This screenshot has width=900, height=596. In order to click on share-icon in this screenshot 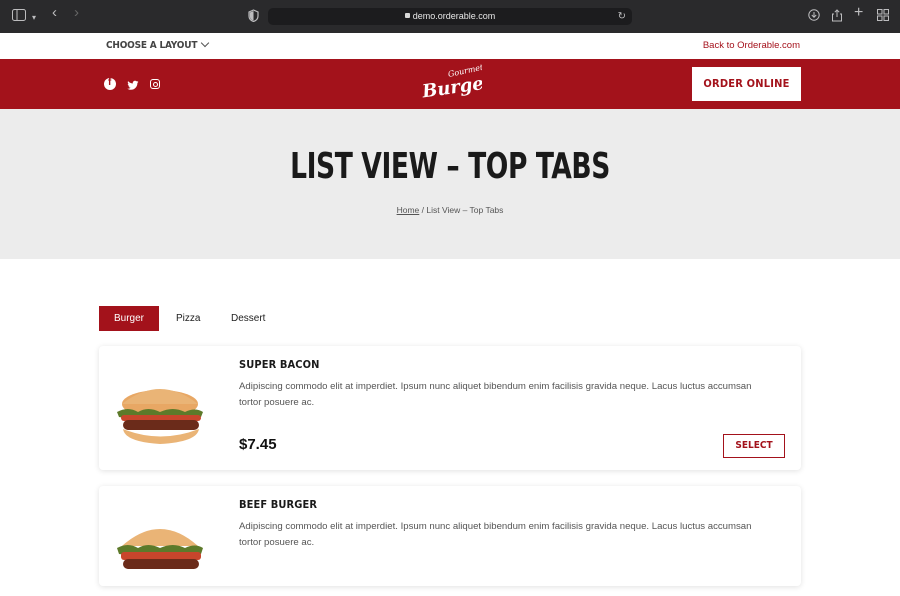, I will do `click(837, 17)`.